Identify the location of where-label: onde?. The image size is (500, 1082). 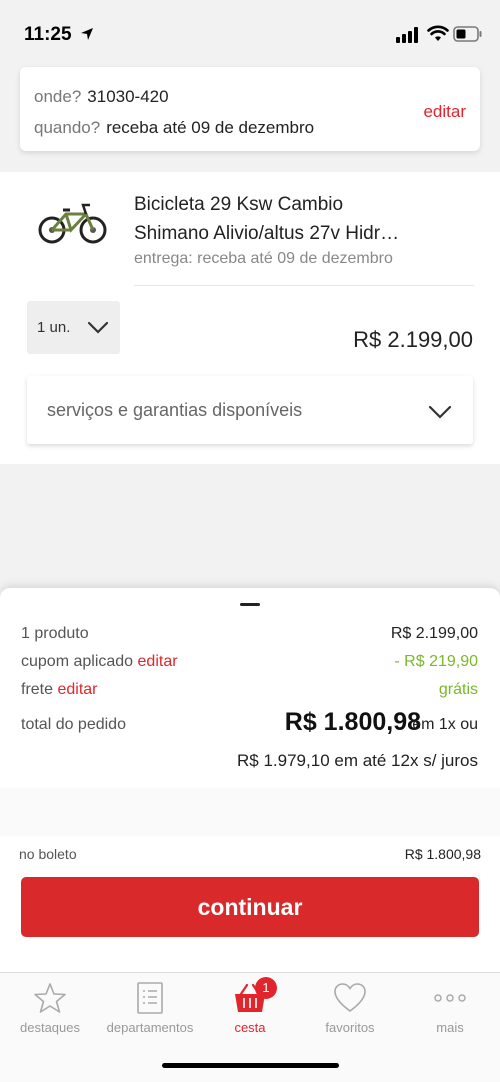
(58, 96).